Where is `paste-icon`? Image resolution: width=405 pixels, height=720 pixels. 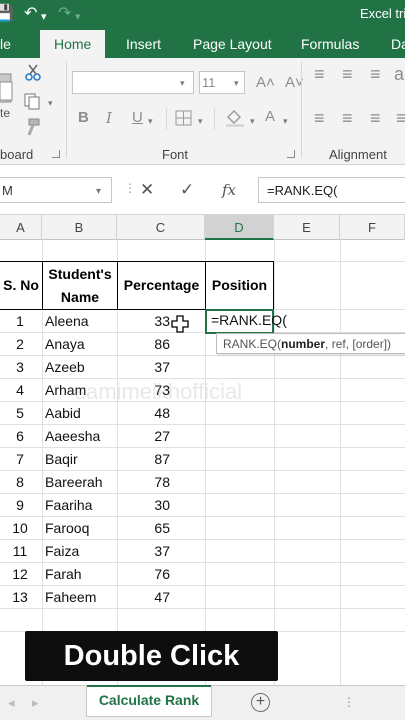 paste-icon is located at coordinates (8, 86).